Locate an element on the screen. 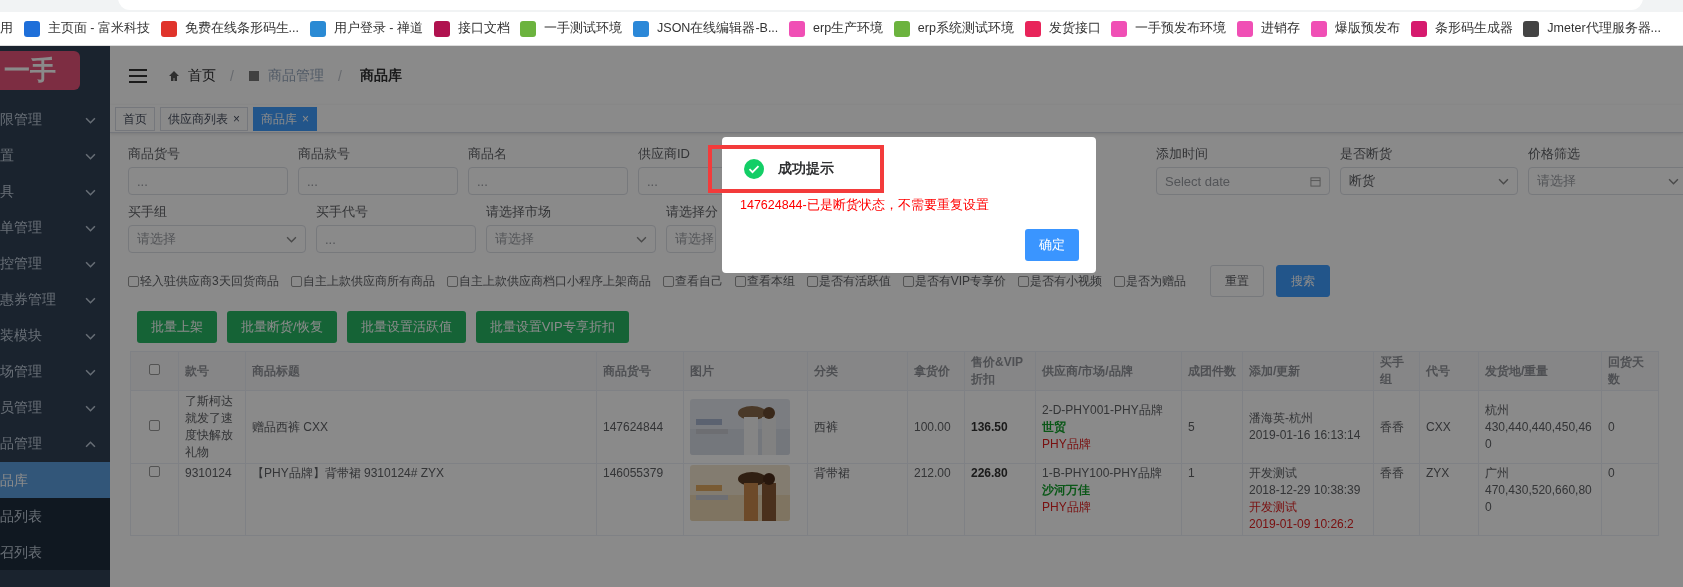 The height and width of the screenshot is (587, 1683). filter-checkbox: 是否有VIP专享价 is located at coordinates (954, 281).